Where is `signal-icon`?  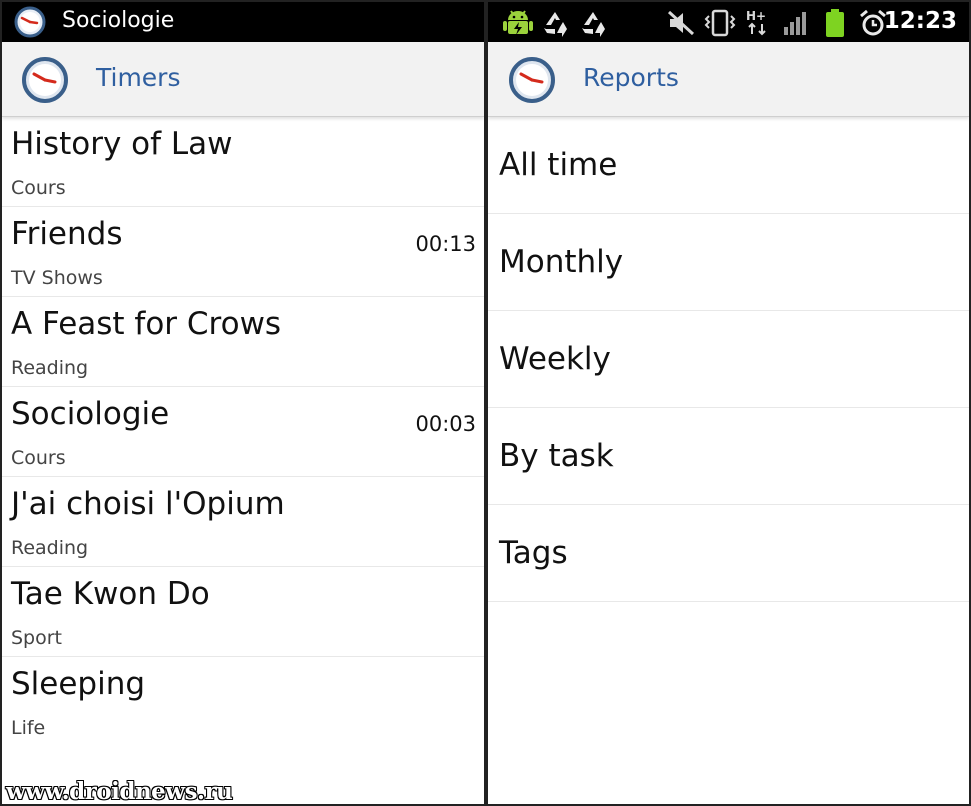
signal-icon is located at coordinates (796, 25).